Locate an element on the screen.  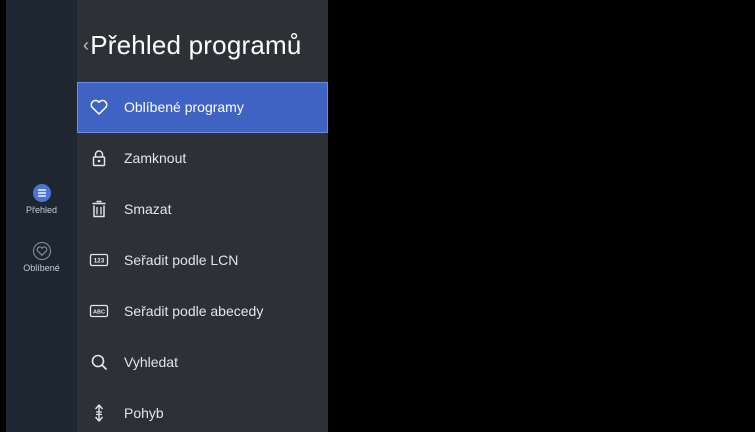
rail-item-prehled: Přehled is located at coordinates (41, 199).